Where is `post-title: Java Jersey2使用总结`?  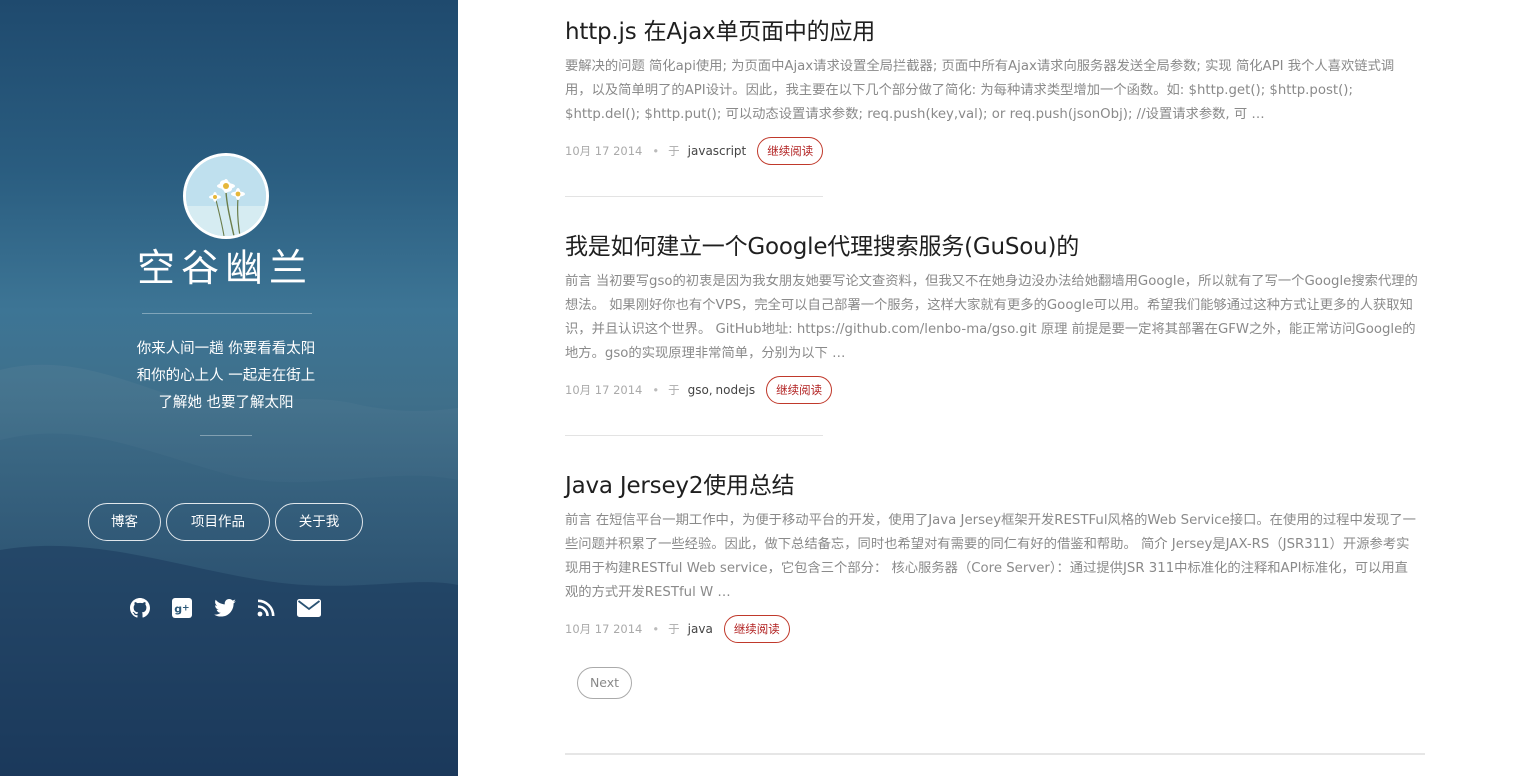
post-title: Java Jersey2使用总结 is located at coordinates (995, 486).